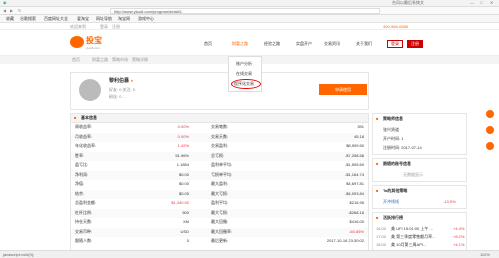  I want to click on table-row: 总盈利金额: $1,340.92 盈利平均: $216.95, so click(219, 203).